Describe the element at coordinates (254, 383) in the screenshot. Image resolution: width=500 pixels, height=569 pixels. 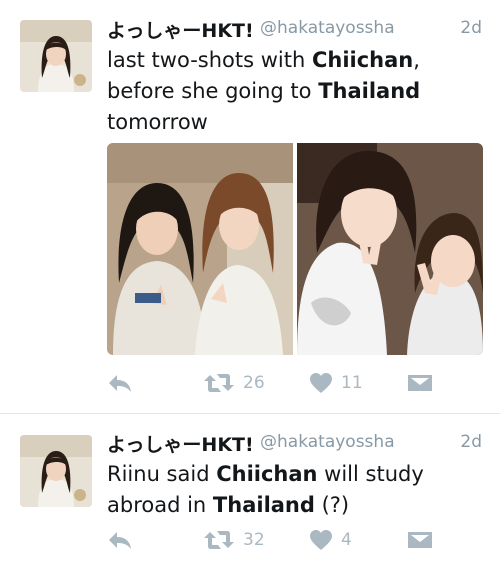
I see `retweet-count: 26` at that location.